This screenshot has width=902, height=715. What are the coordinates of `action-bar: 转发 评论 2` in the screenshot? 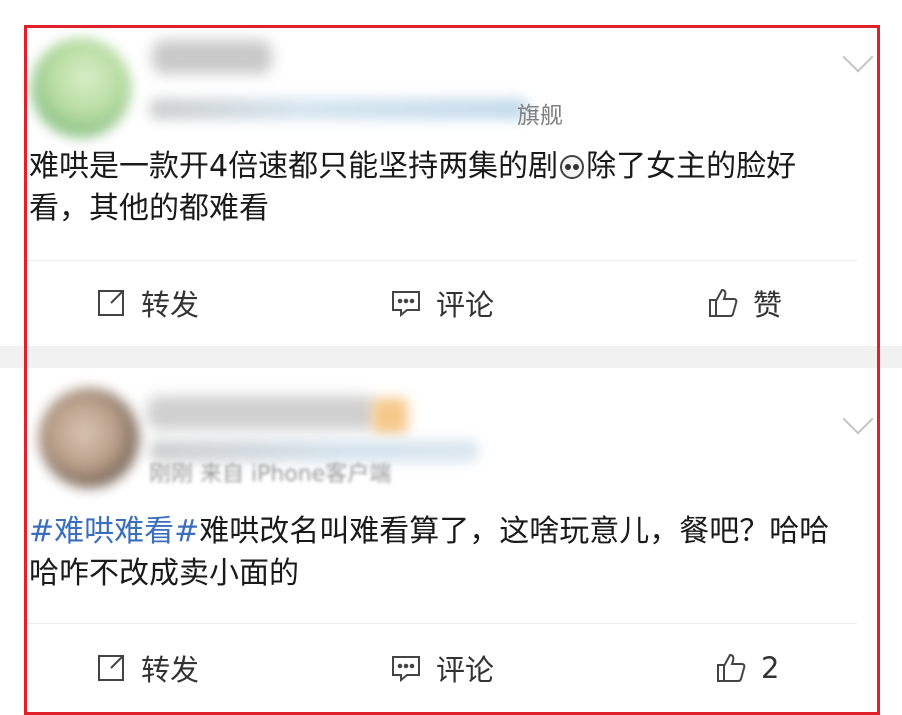 It's located at (452, 668).